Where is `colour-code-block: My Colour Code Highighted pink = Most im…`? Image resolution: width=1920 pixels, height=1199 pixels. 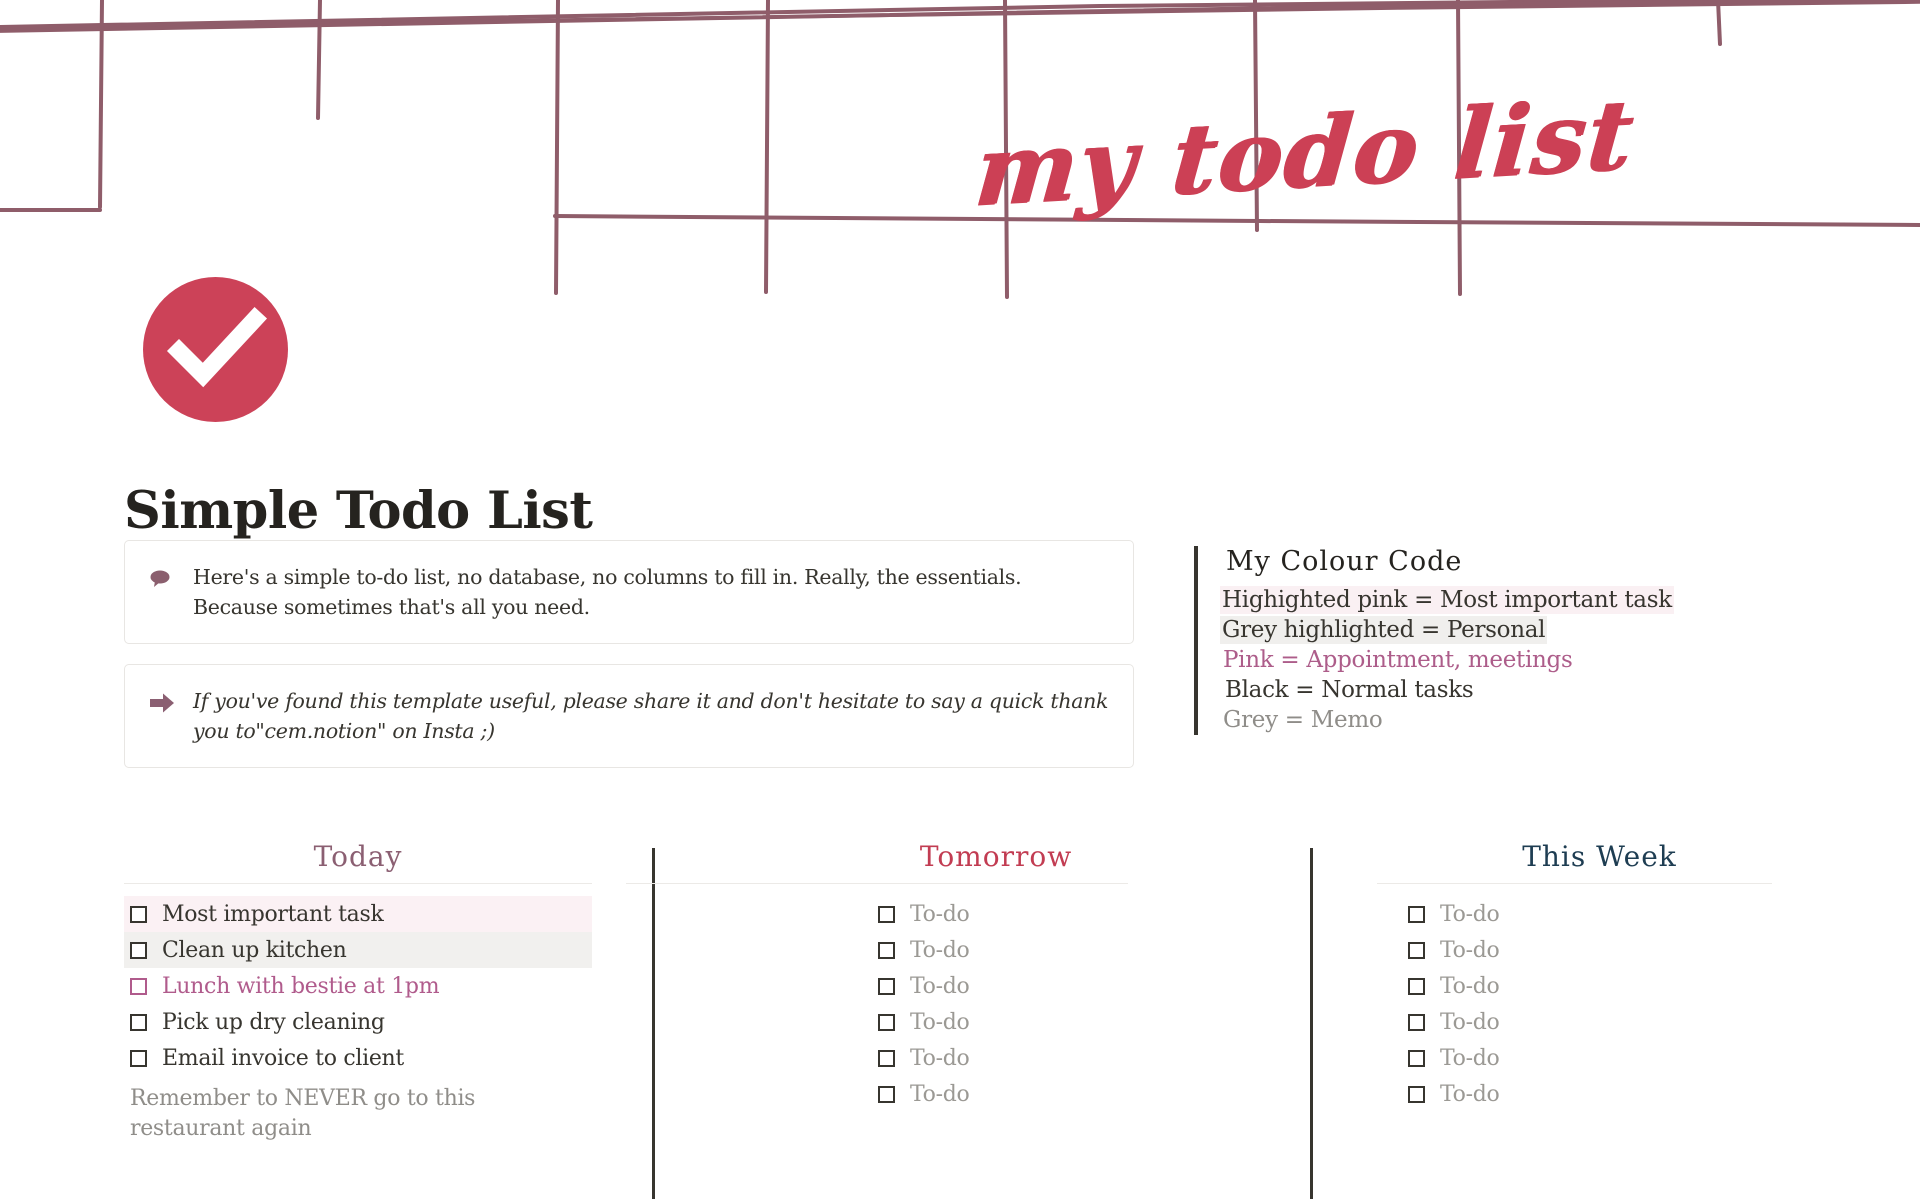
colour-code-block: My Colour Code Highighted pink = Most im… is located at coordinates (1504, 641).